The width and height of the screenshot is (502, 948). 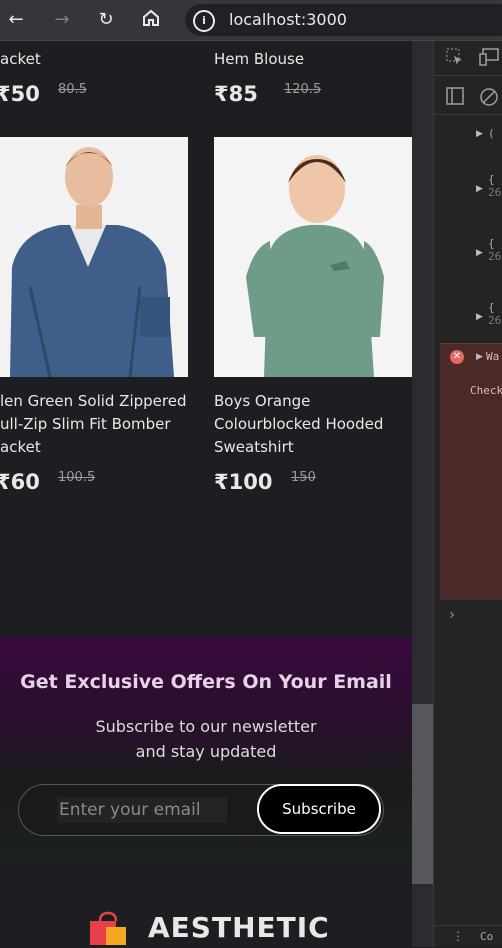 I want to click on subscribe-button: Subscribe, so click(x=319, y=809).